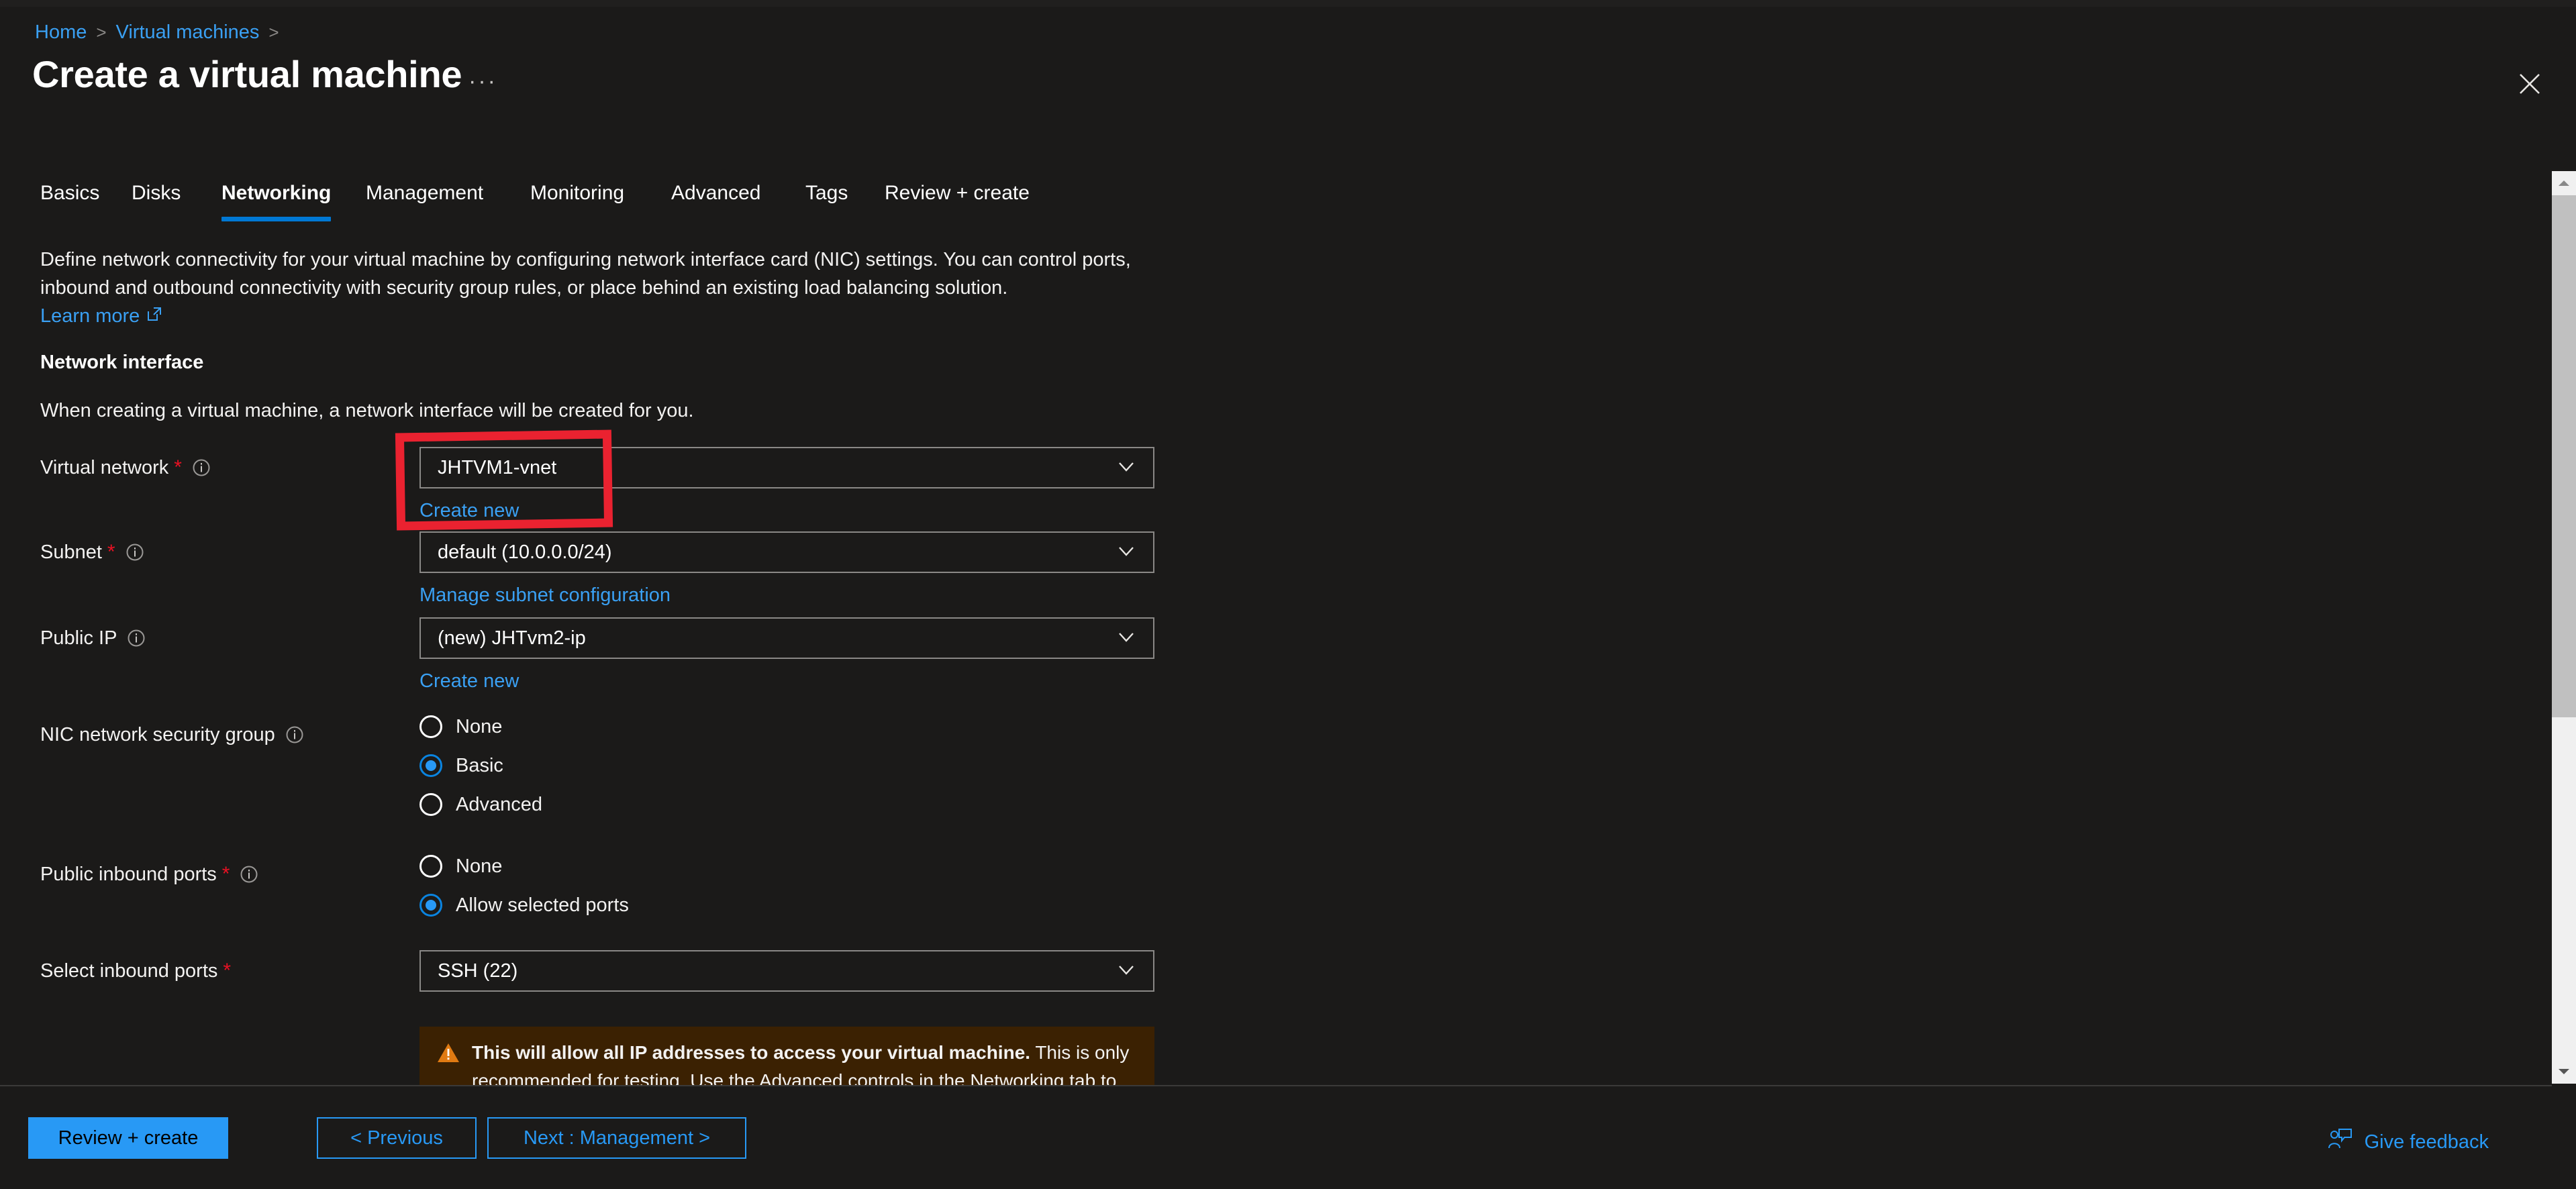  Describe the element at coordinates (786, 971) in the screenshot. I see `select-inbound-ports-dropdown: SSH (22)` at that location.